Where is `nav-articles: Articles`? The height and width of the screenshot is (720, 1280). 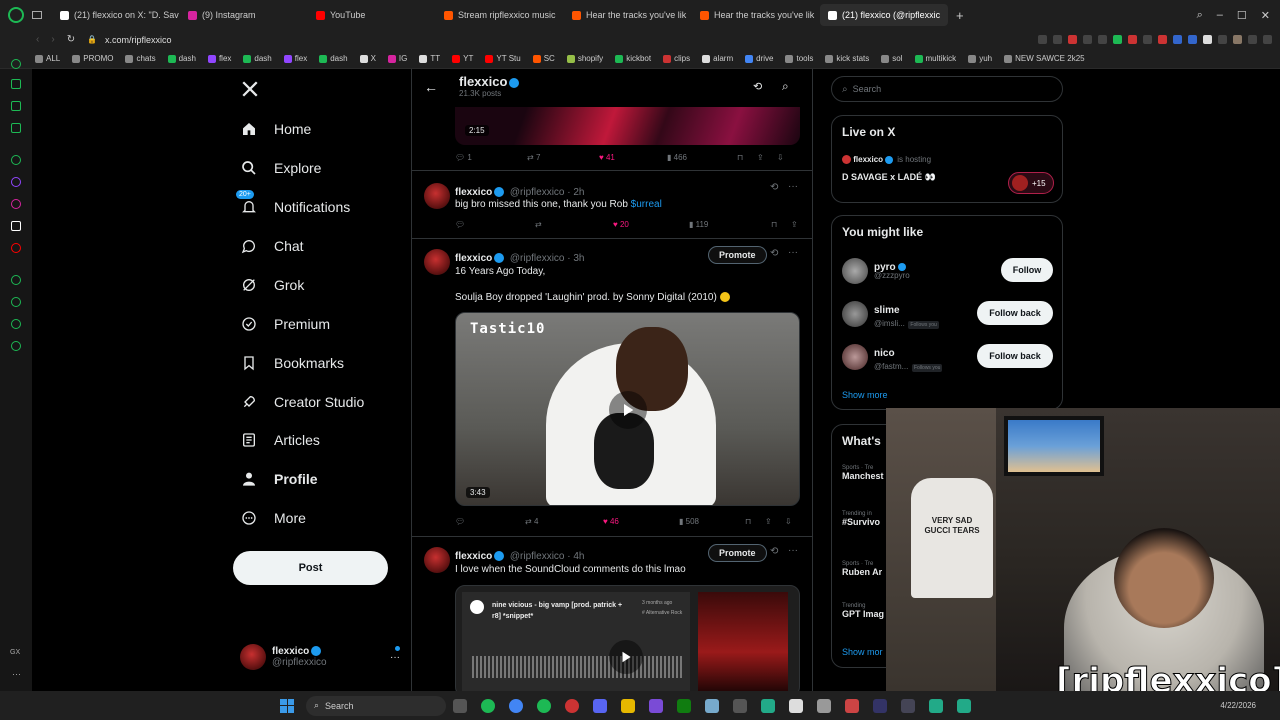
nav-articles: Articles is located at coordinates (280, 440).